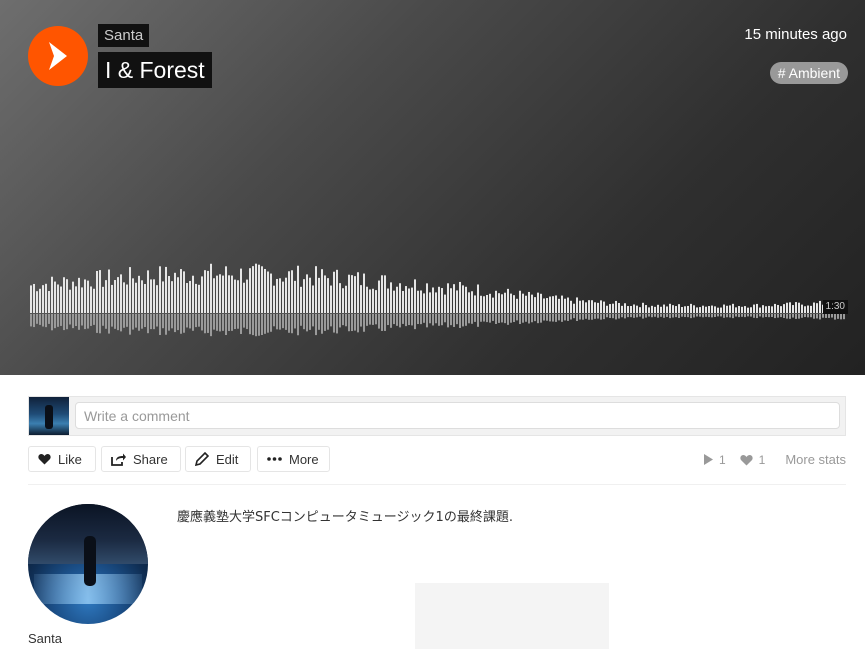  What do you see at coordinates (304, 459) in the screenshot?
I see `more-label: More` at bounding box center [304, 459].